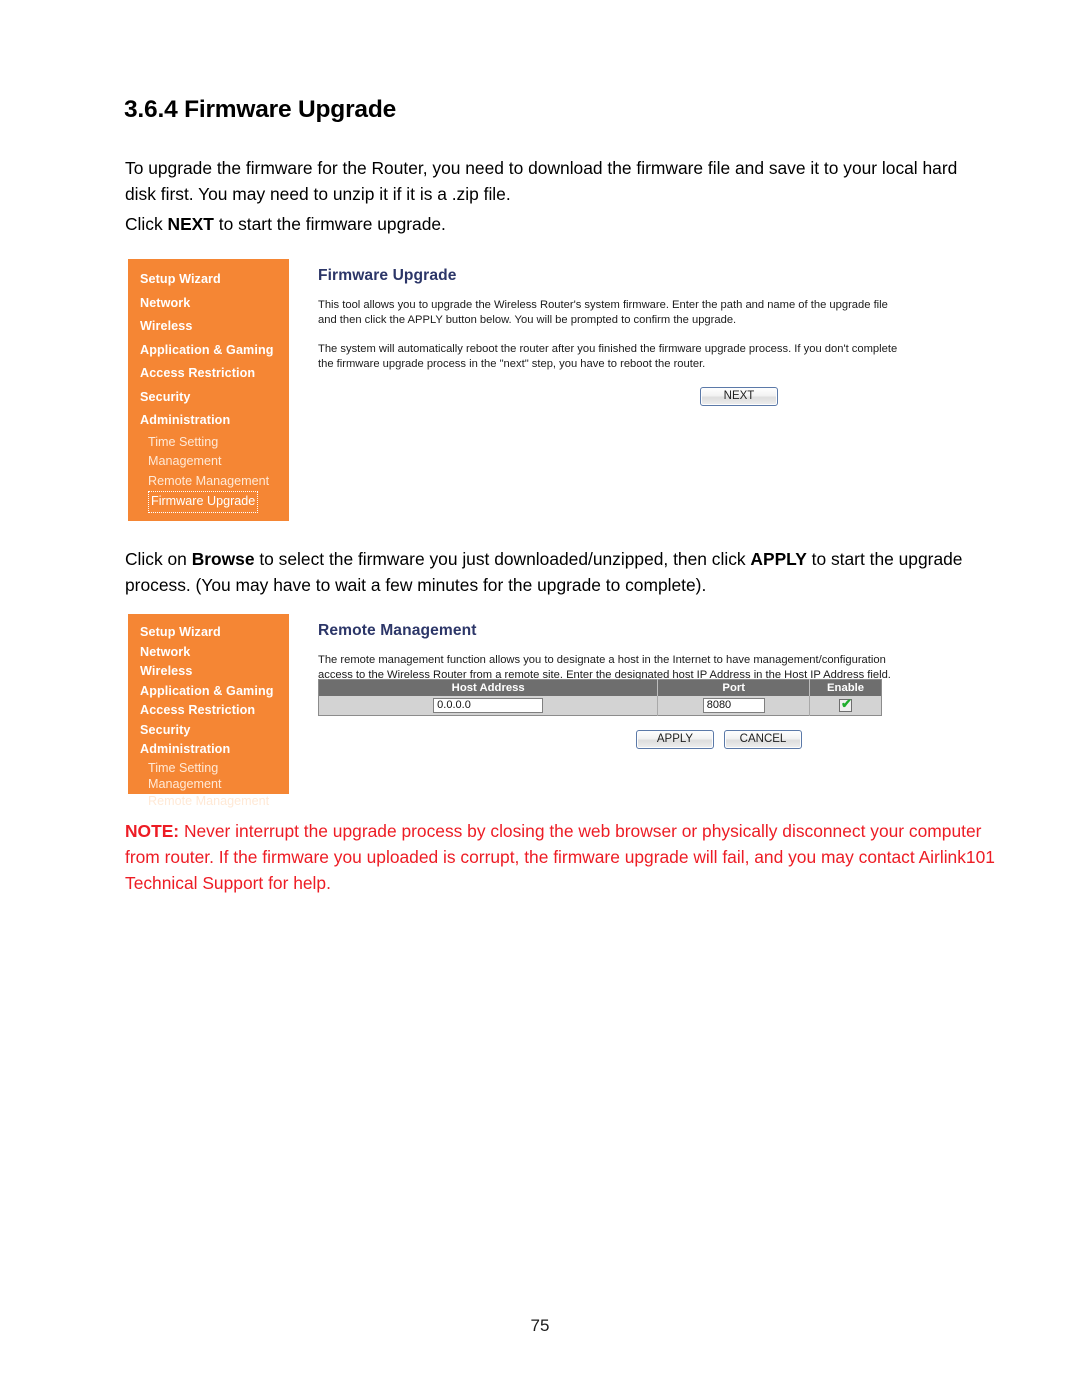 The image size is (1080, 1397). I want to click on host-address-input: 0.0.0.0, so click(488, 705).